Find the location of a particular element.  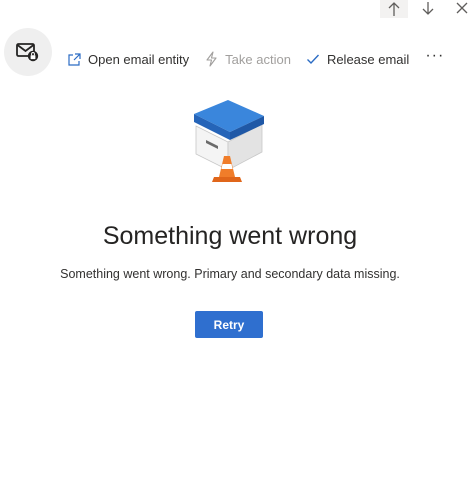

open-external-icon is located at coordinates (74, 59).